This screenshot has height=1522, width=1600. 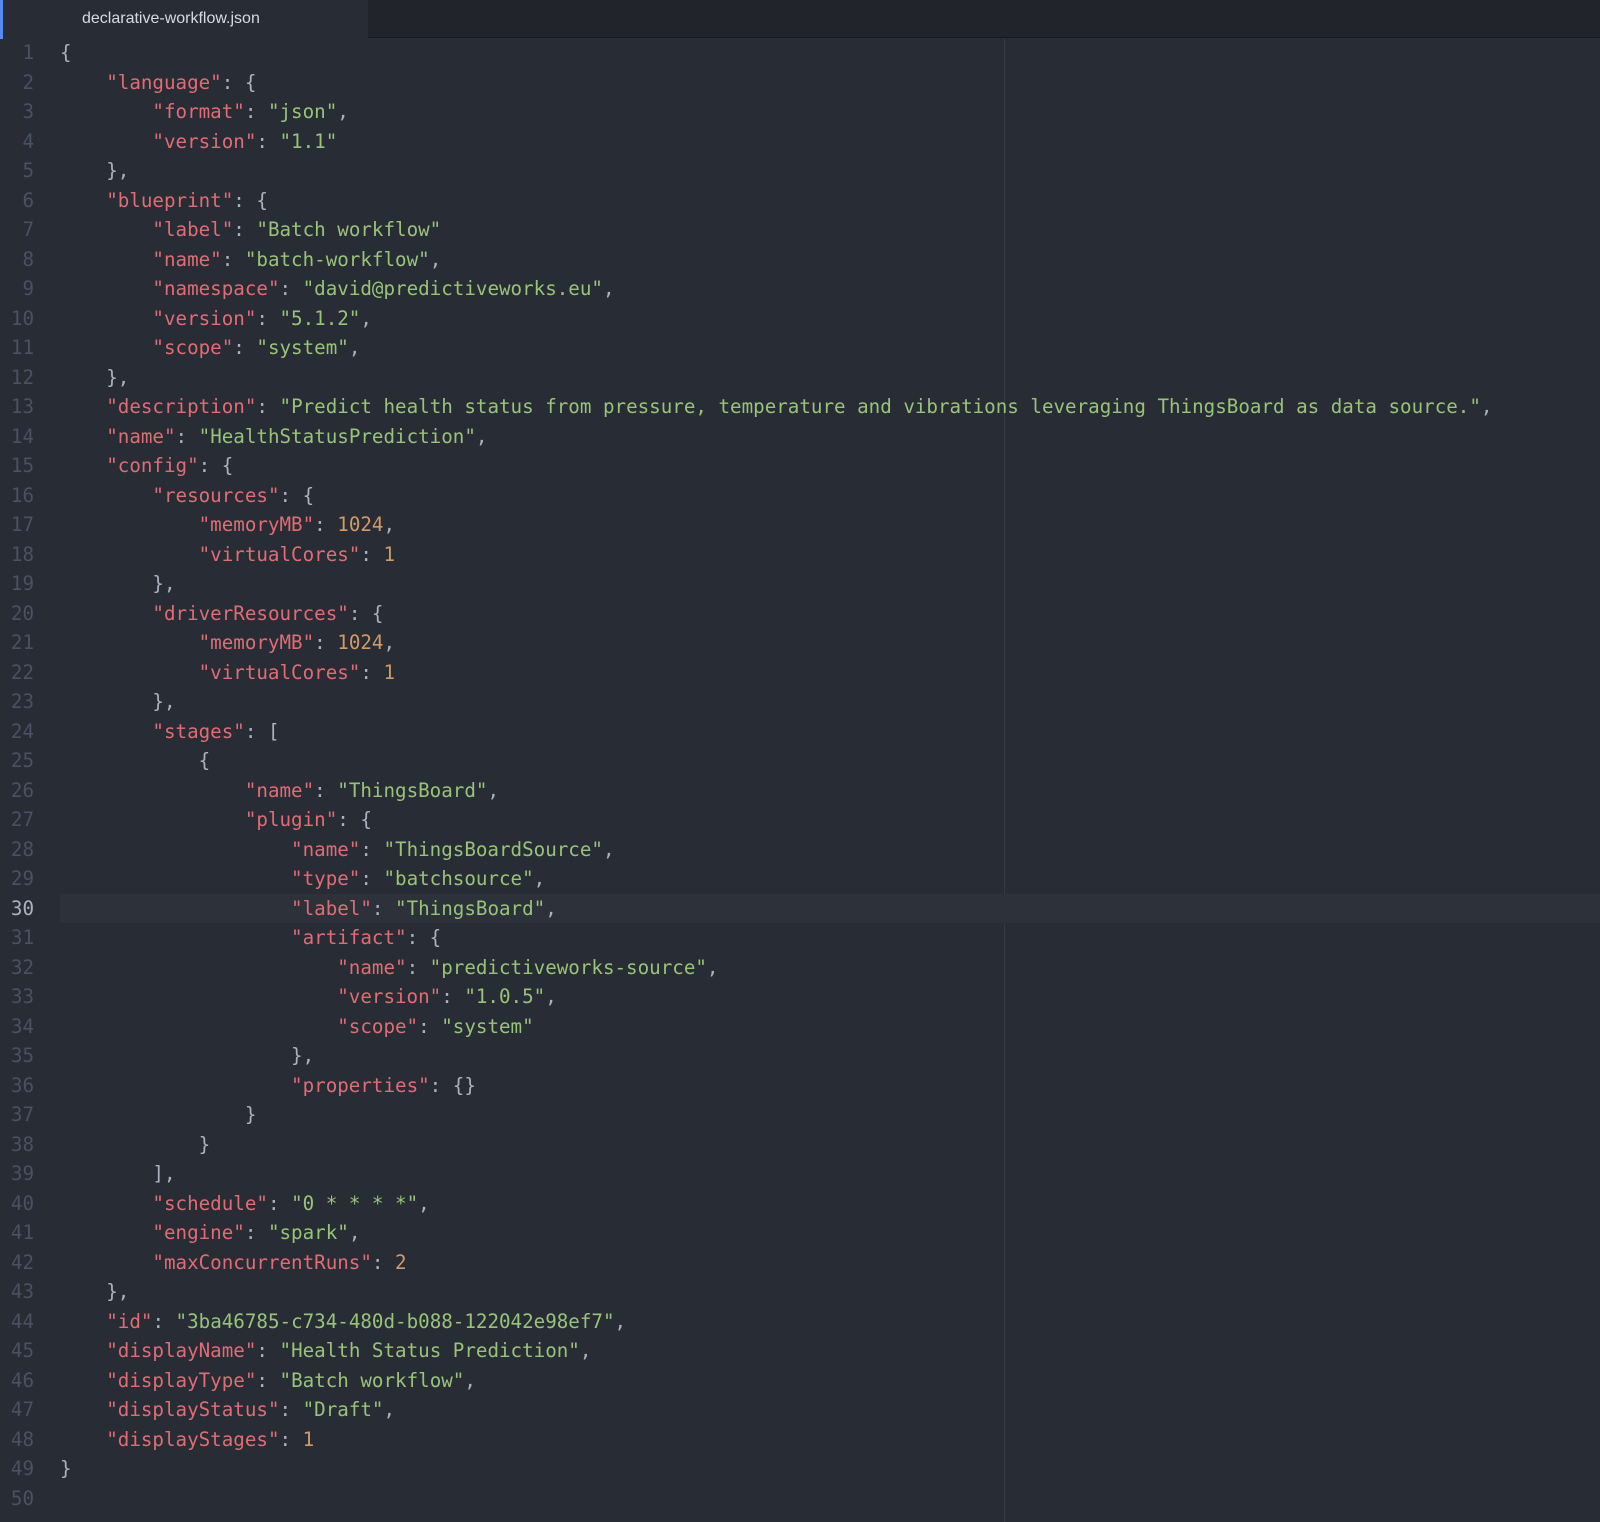 I want to click on code-text: "version": "1.0.5",, so click(x=830, y=997).